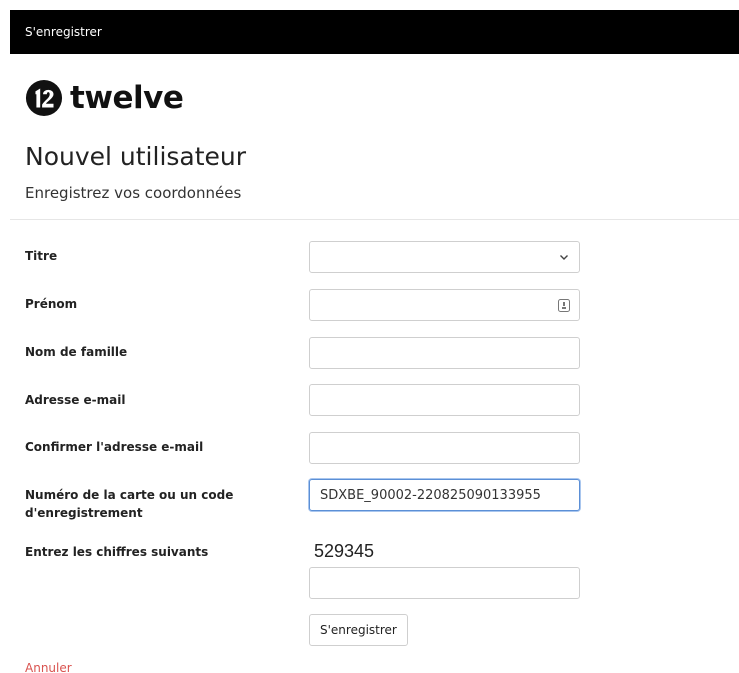 The height and width of the screenshot is (673, 739). Describe the element at coordinates (374, 32) in the screenshot. I see `top-bar: S'enregistrer` at that location.